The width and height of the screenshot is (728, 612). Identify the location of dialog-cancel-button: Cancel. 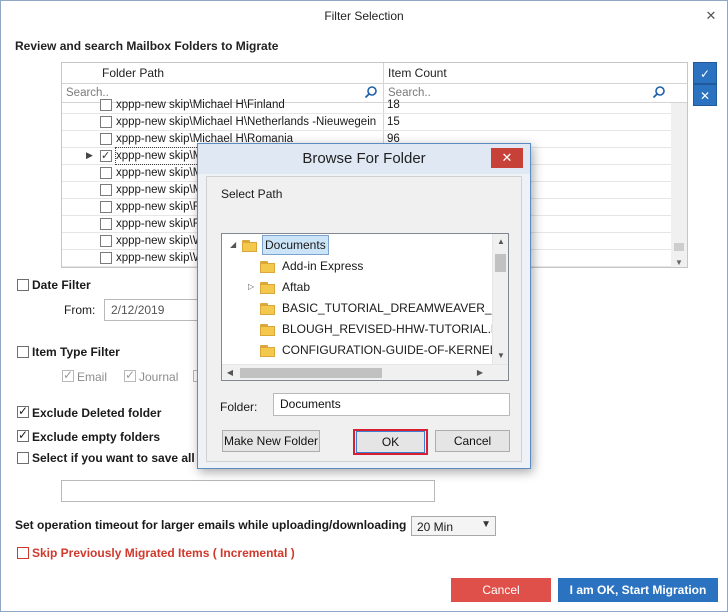
(472, 441).